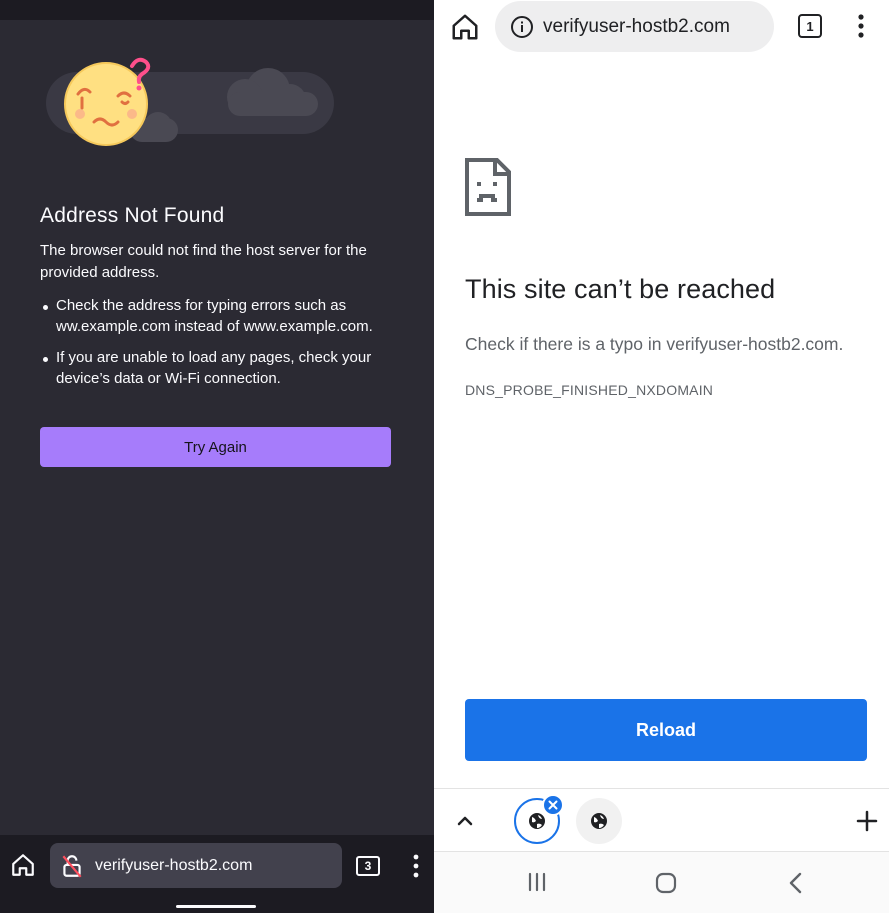  I want to click on chevron-up-icon, so click(465, 821).